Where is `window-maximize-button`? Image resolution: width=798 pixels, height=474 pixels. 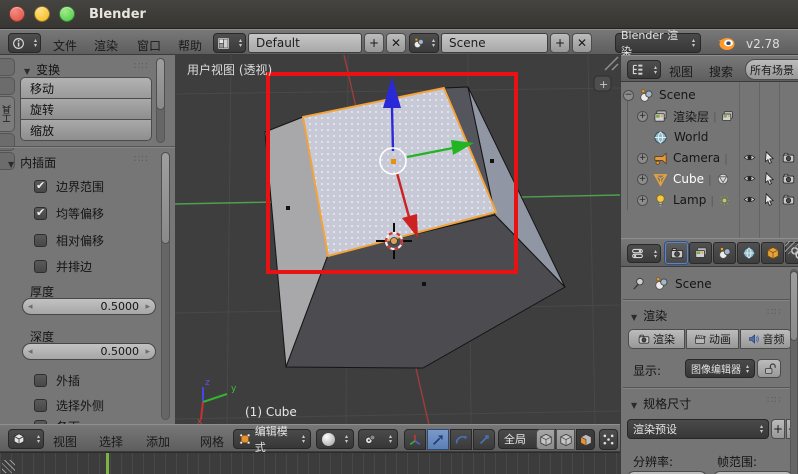
window-maximize-button is located at coordinates (67, 14).